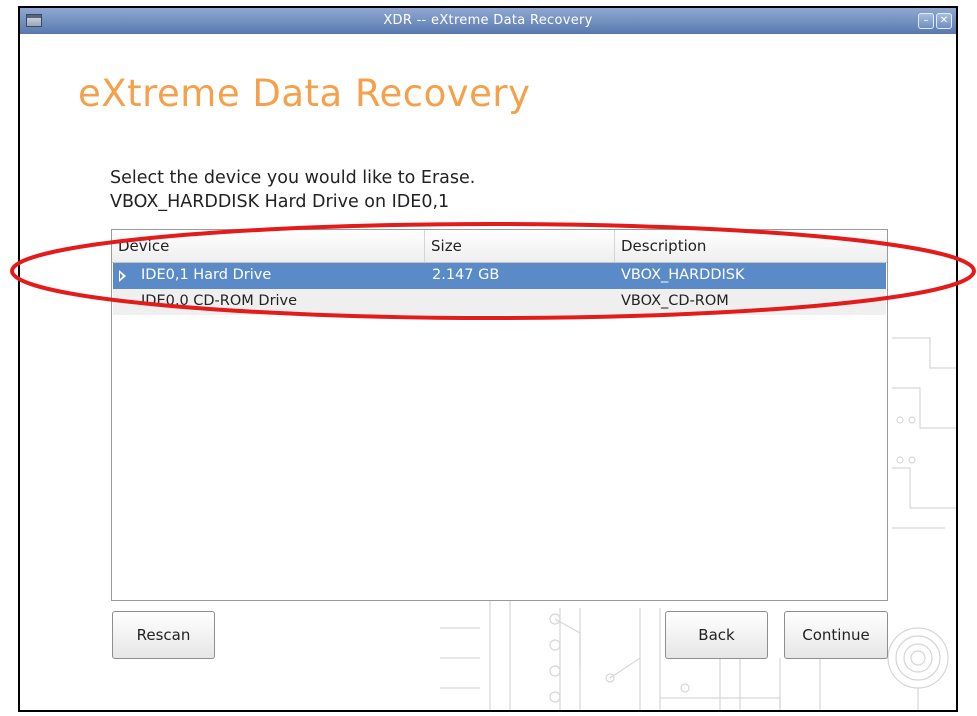 This screenshot has height=716, width=977. Describe the element at coordinates (926, 21) in the screenshot. I see `minimize-icon: –` at that location.